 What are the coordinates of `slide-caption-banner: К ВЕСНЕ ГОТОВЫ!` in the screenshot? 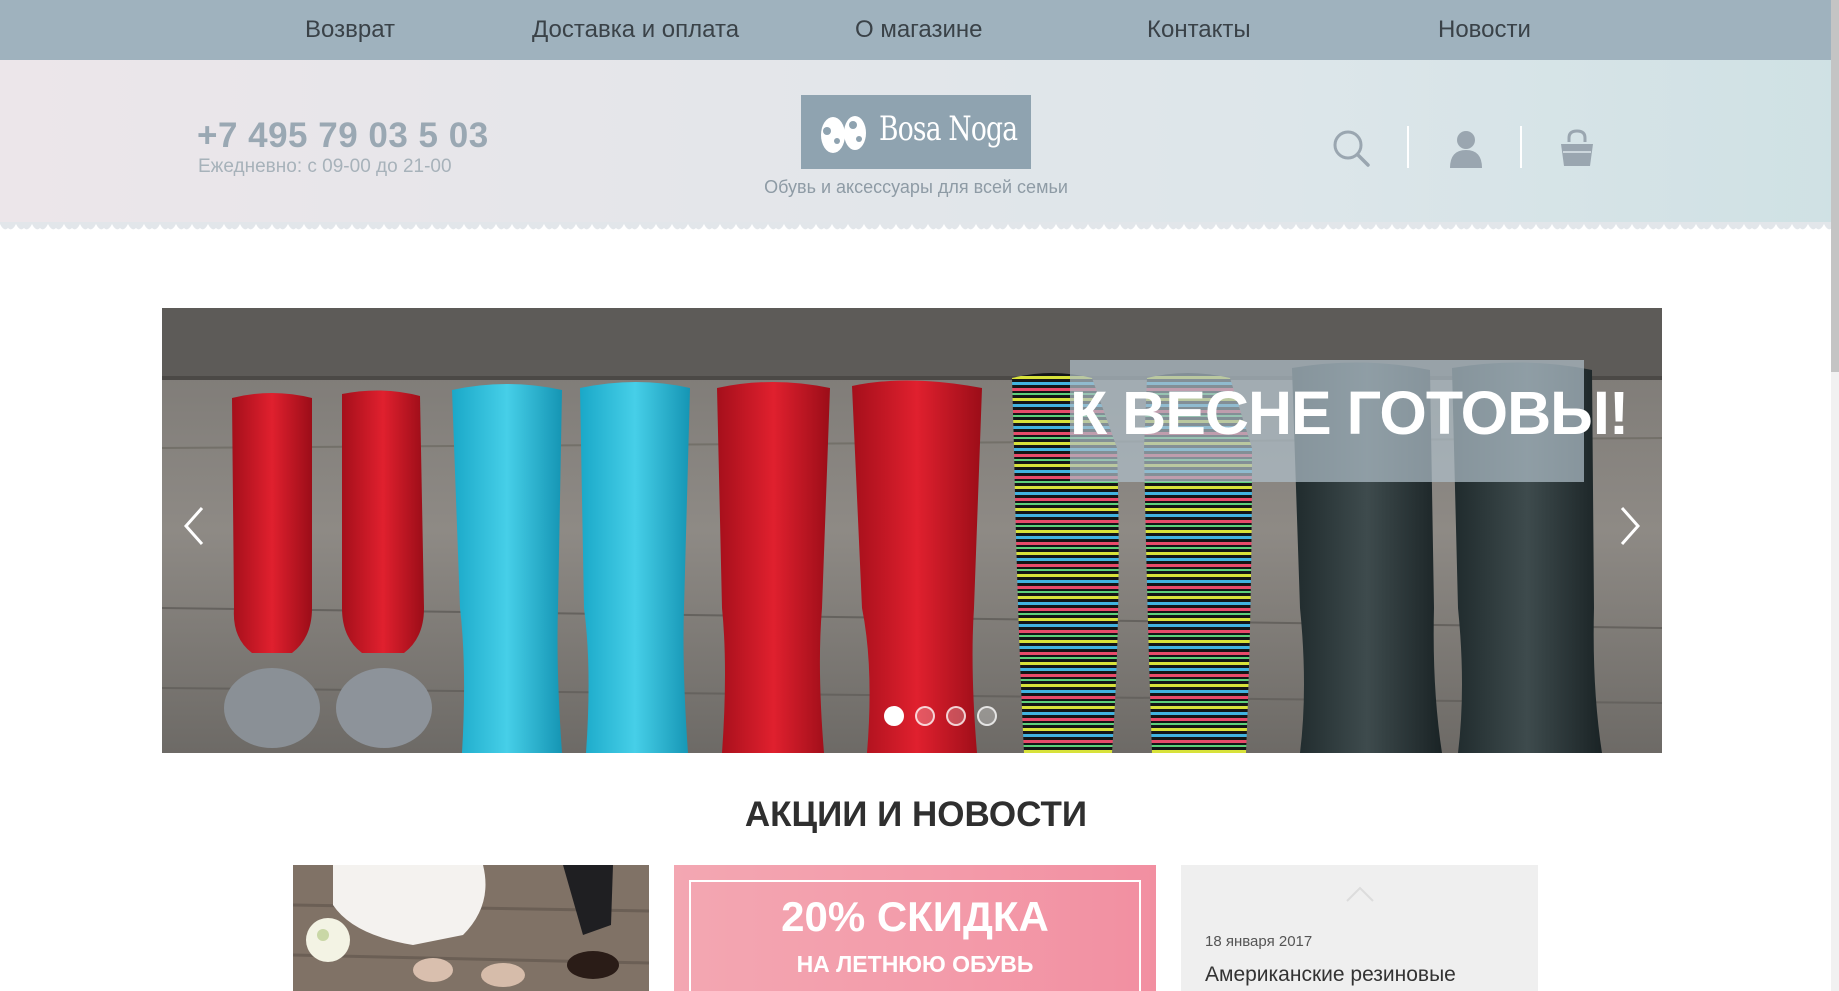 It's located at (1349, 421).